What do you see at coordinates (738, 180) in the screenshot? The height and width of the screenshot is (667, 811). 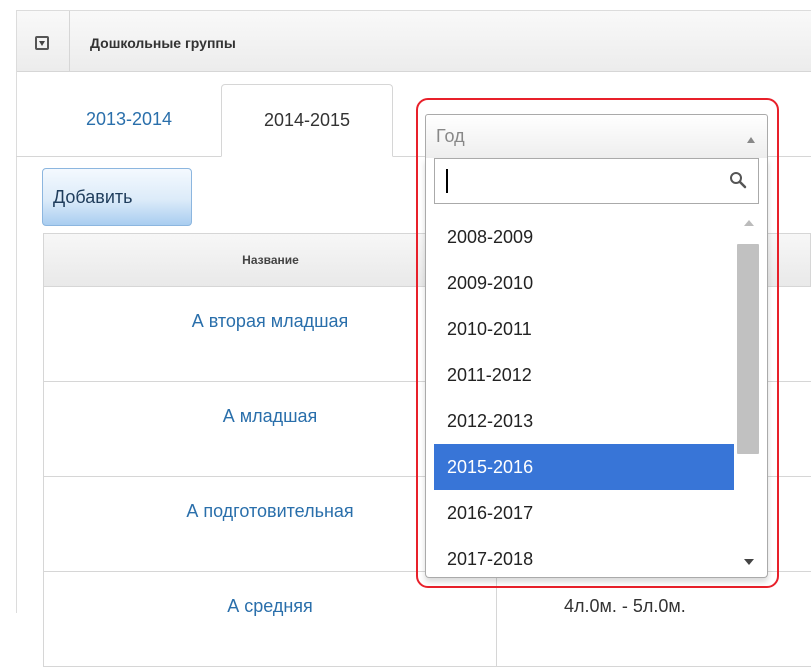 I see `search-icon` at bounding box center [738, 180].